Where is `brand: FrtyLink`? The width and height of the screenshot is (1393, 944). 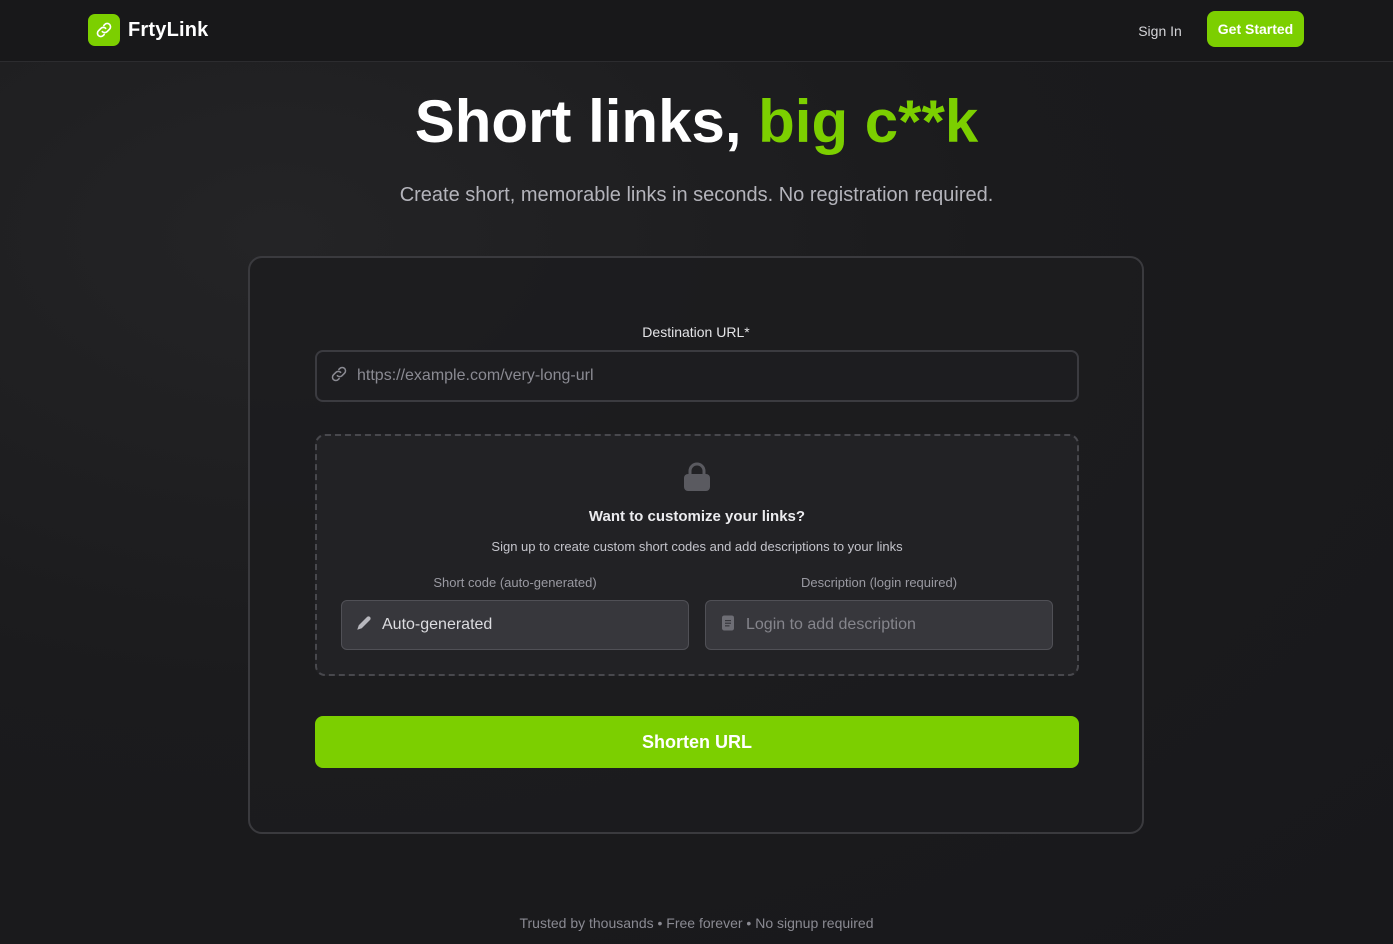 brand: FrtyLink is located at coordinates (148, 30).